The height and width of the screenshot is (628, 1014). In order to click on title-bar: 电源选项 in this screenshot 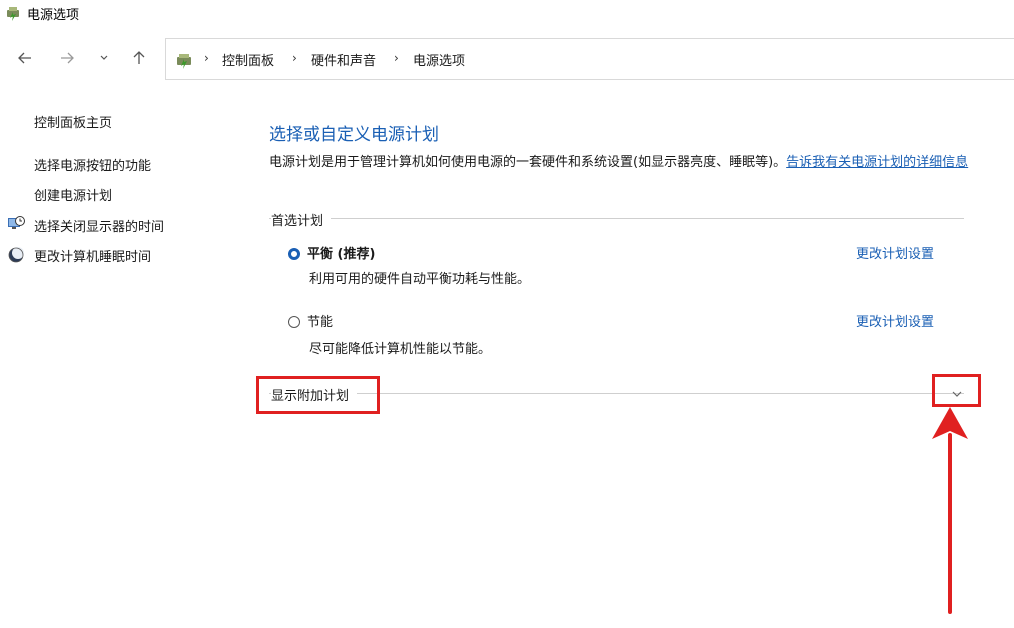, I will do `click(507, 13)`.